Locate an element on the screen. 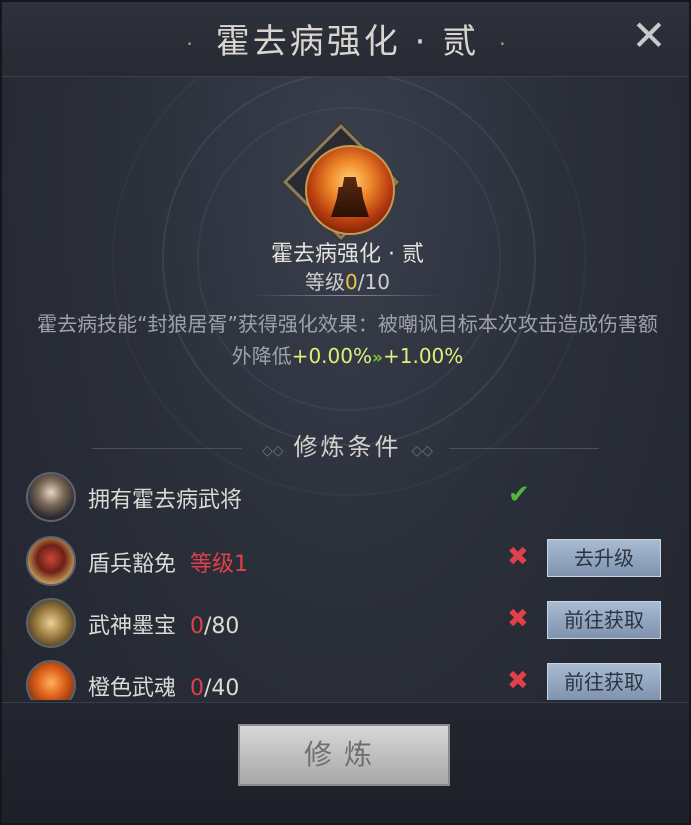  condition-label: 盾兵豁免 is located at coordinates (132, 564).